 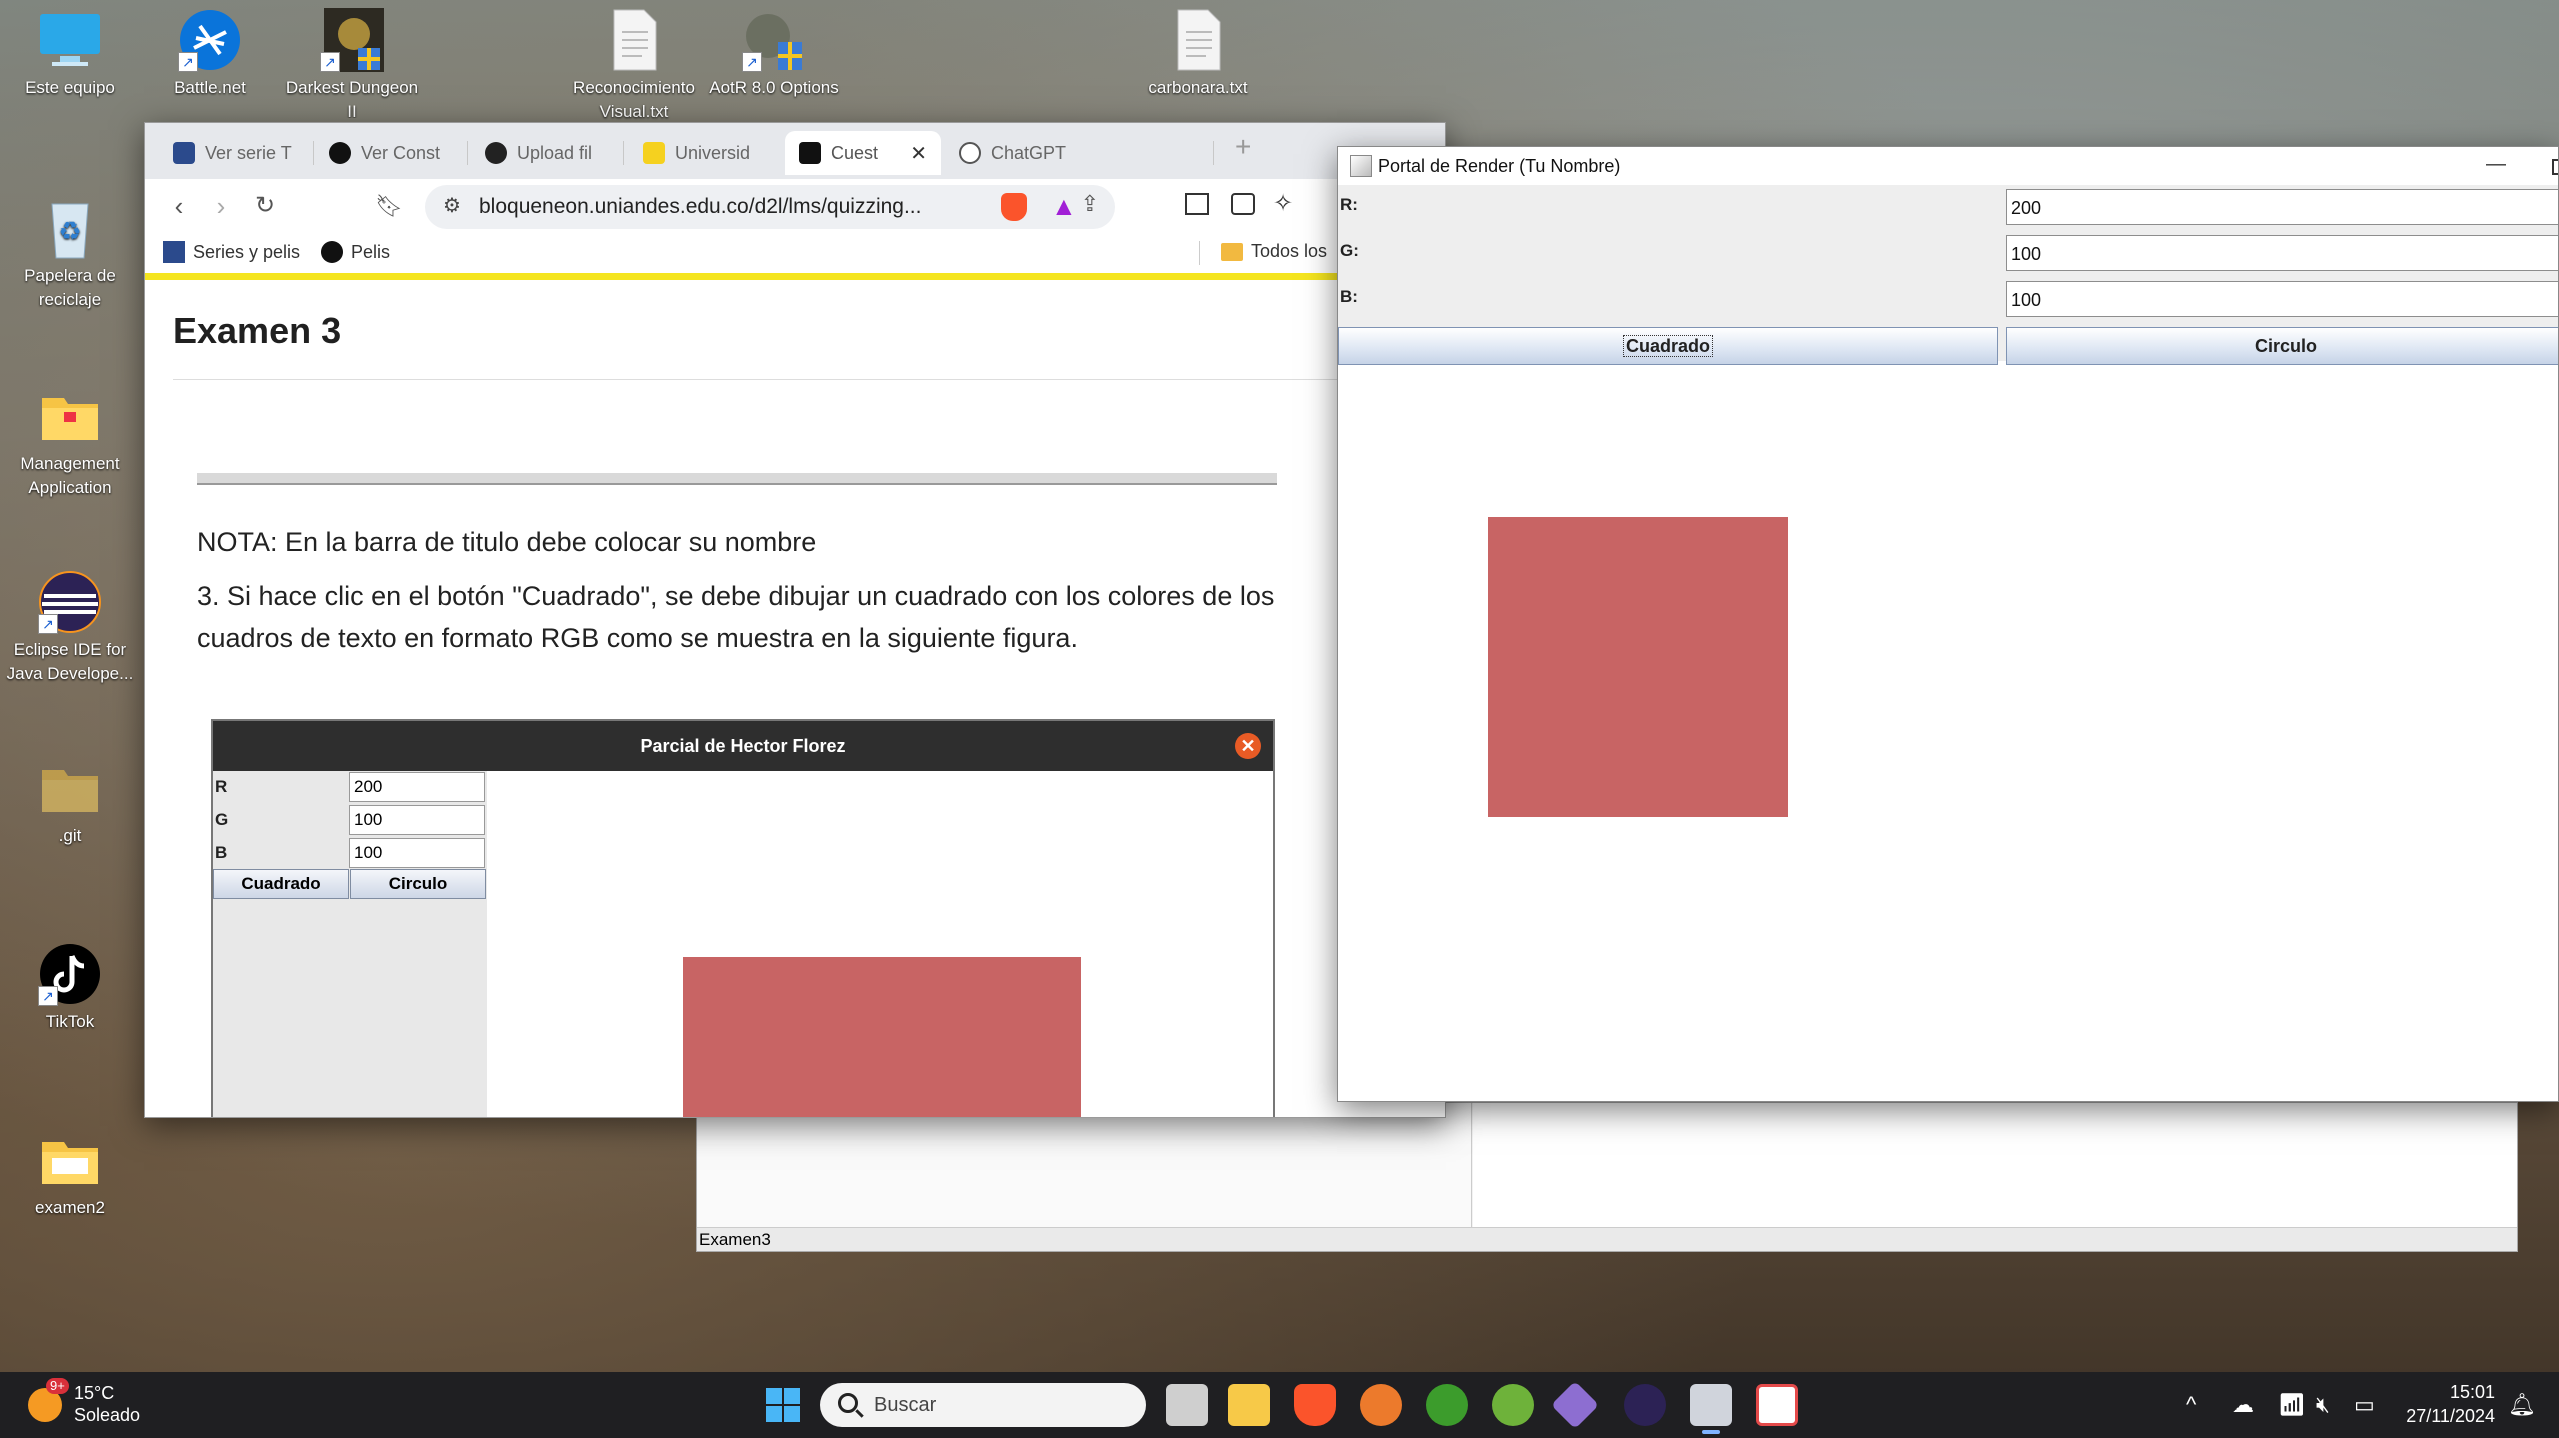 What do you see at coordinates (783, 1405) in the screenshot?
I see `windows-start-icon` at bounding box center [783, 1405].